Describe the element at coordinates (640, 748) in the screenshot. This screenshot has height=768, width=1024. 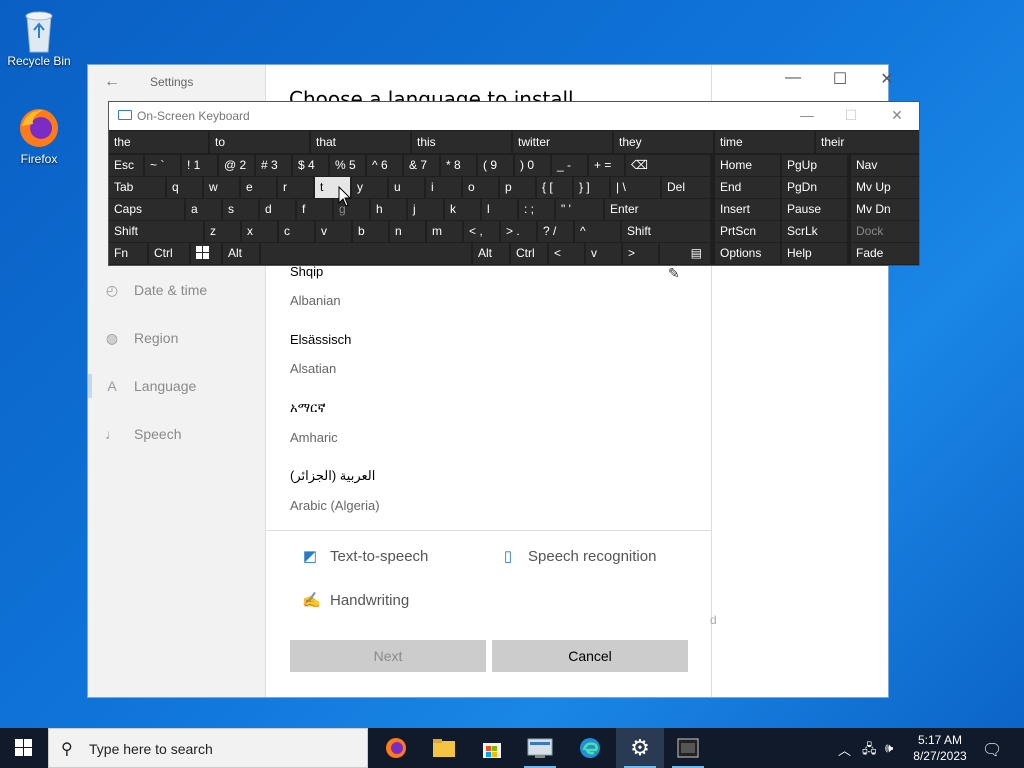
I see `taskbar-settings: ⚙` at that location.